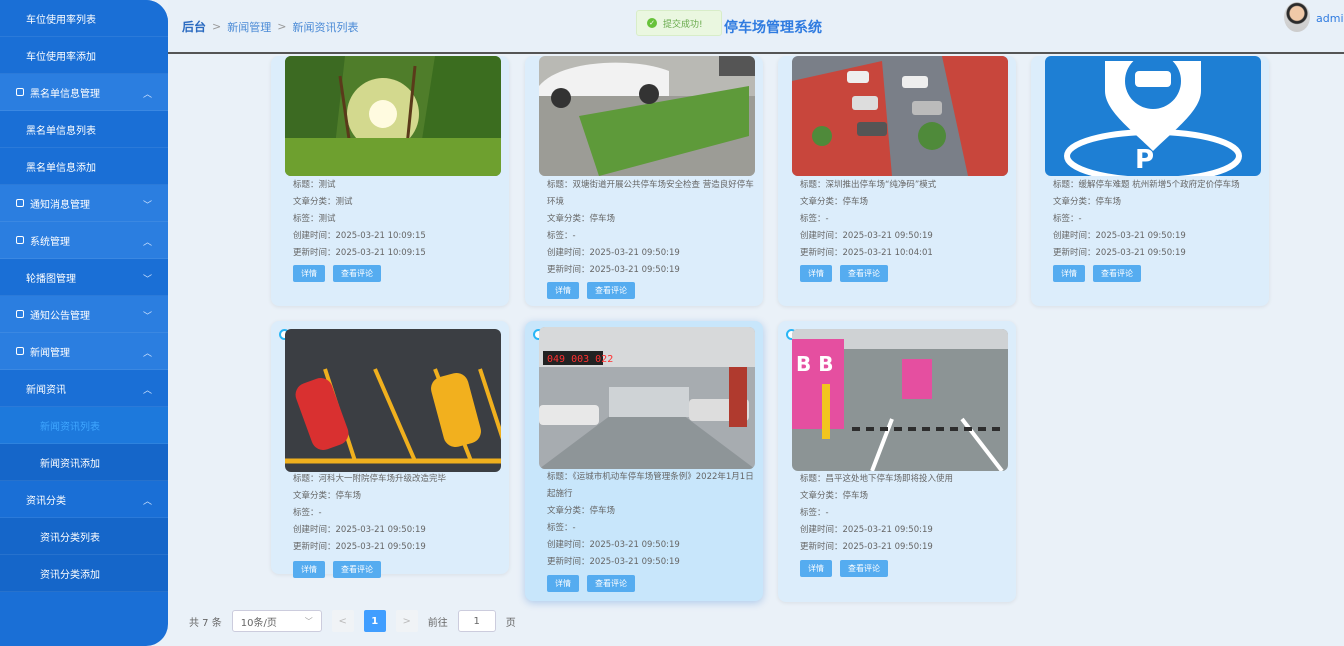  What do you see at coordinates (205, 623) in the screenshot?
I see `total-count: 共 7 条` at bounding box center [205, 623].